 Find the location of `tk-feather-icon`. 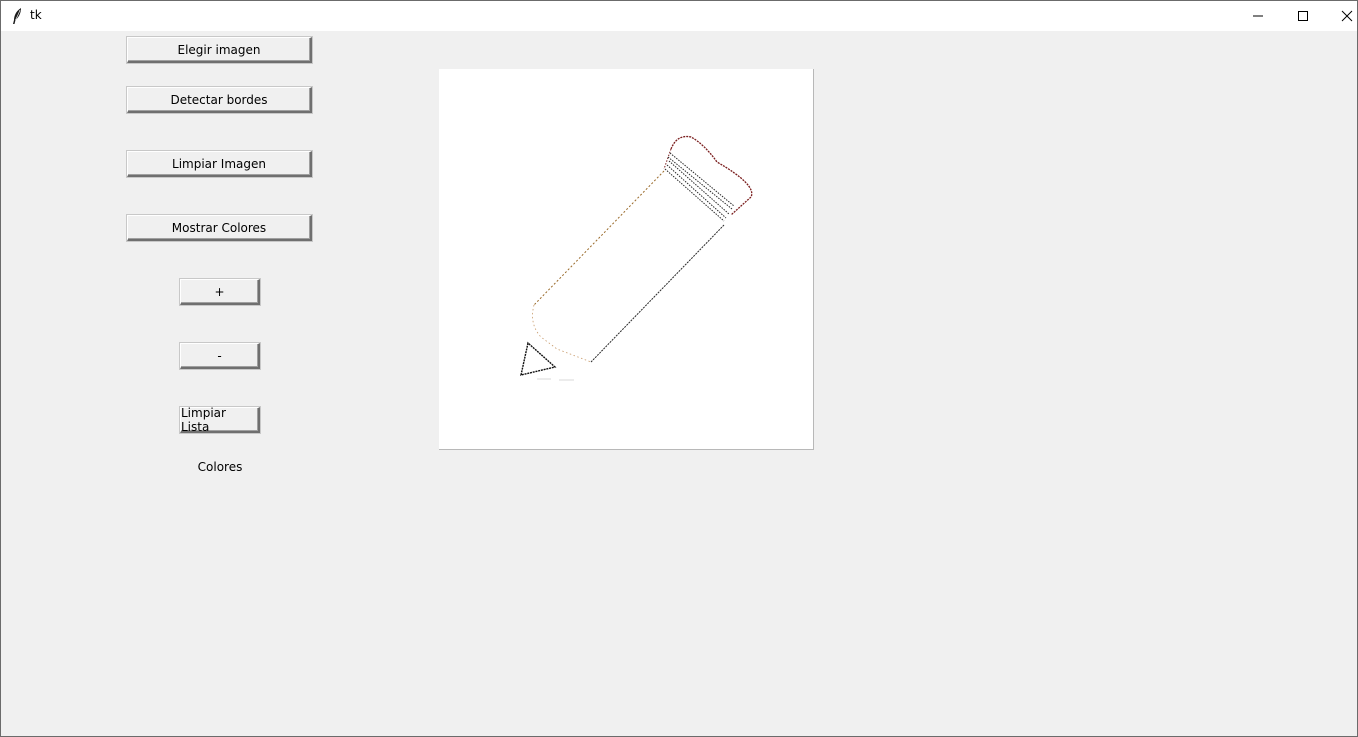

tk-feather-icon is located at coordinates (18, 16).